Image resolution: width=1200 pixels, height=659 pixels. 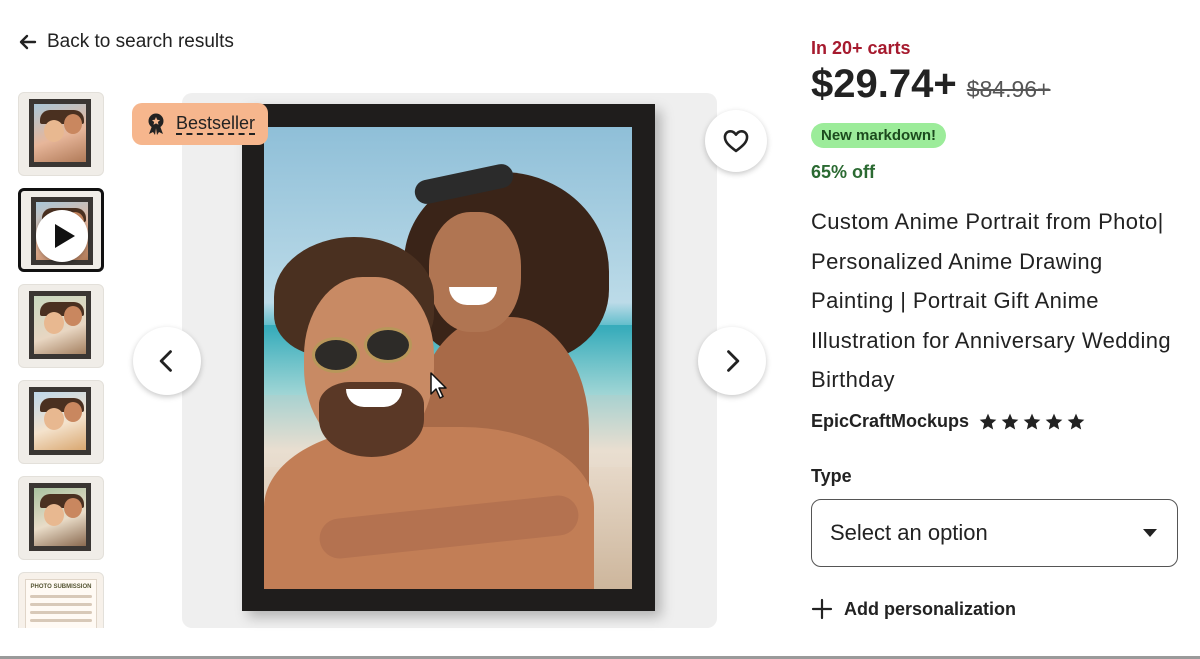 I want to click on rating-stars, so click(x=1032, y=422).